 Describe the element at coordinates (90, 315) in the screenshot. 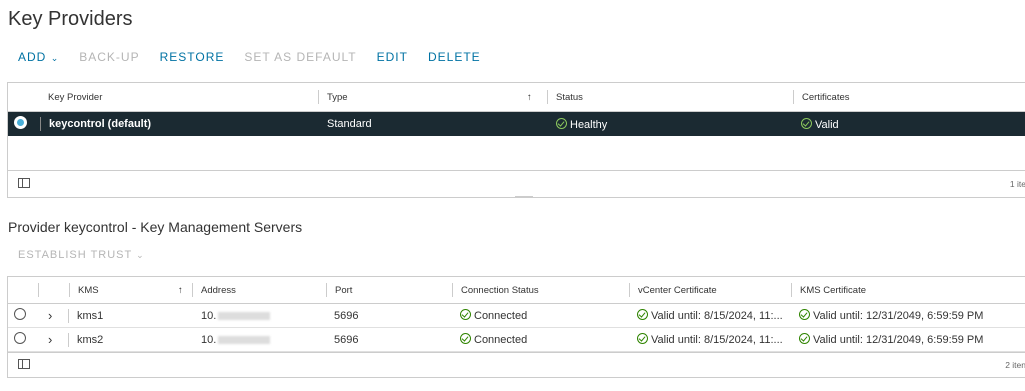

I see `kms-name: kms1` at that location.